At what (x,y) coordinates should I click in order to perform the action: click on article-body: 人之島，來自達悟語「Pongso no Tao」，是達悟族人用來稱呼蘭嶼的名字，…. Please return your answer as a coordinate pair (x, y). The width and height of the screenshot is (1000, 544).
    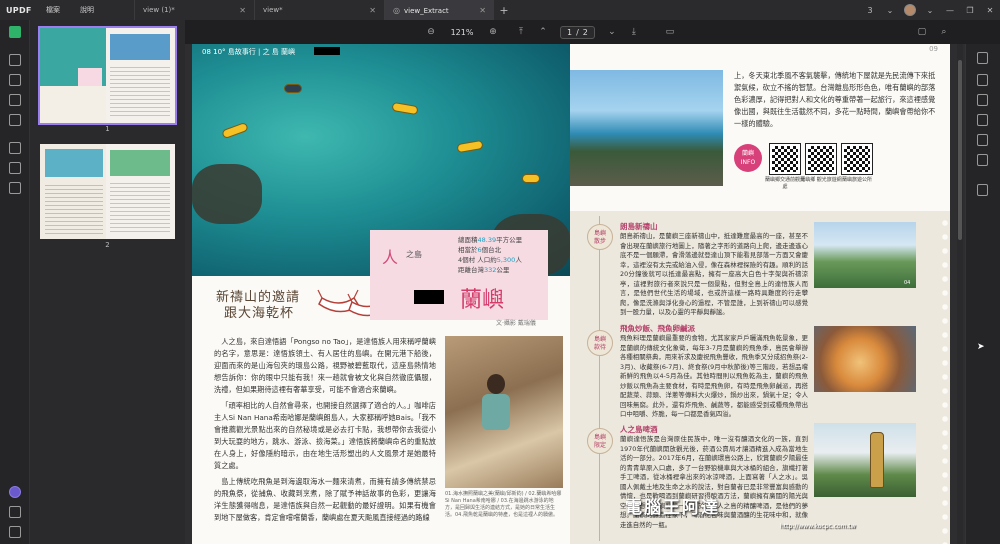
    Looking at the image, I should click on (325, 430).